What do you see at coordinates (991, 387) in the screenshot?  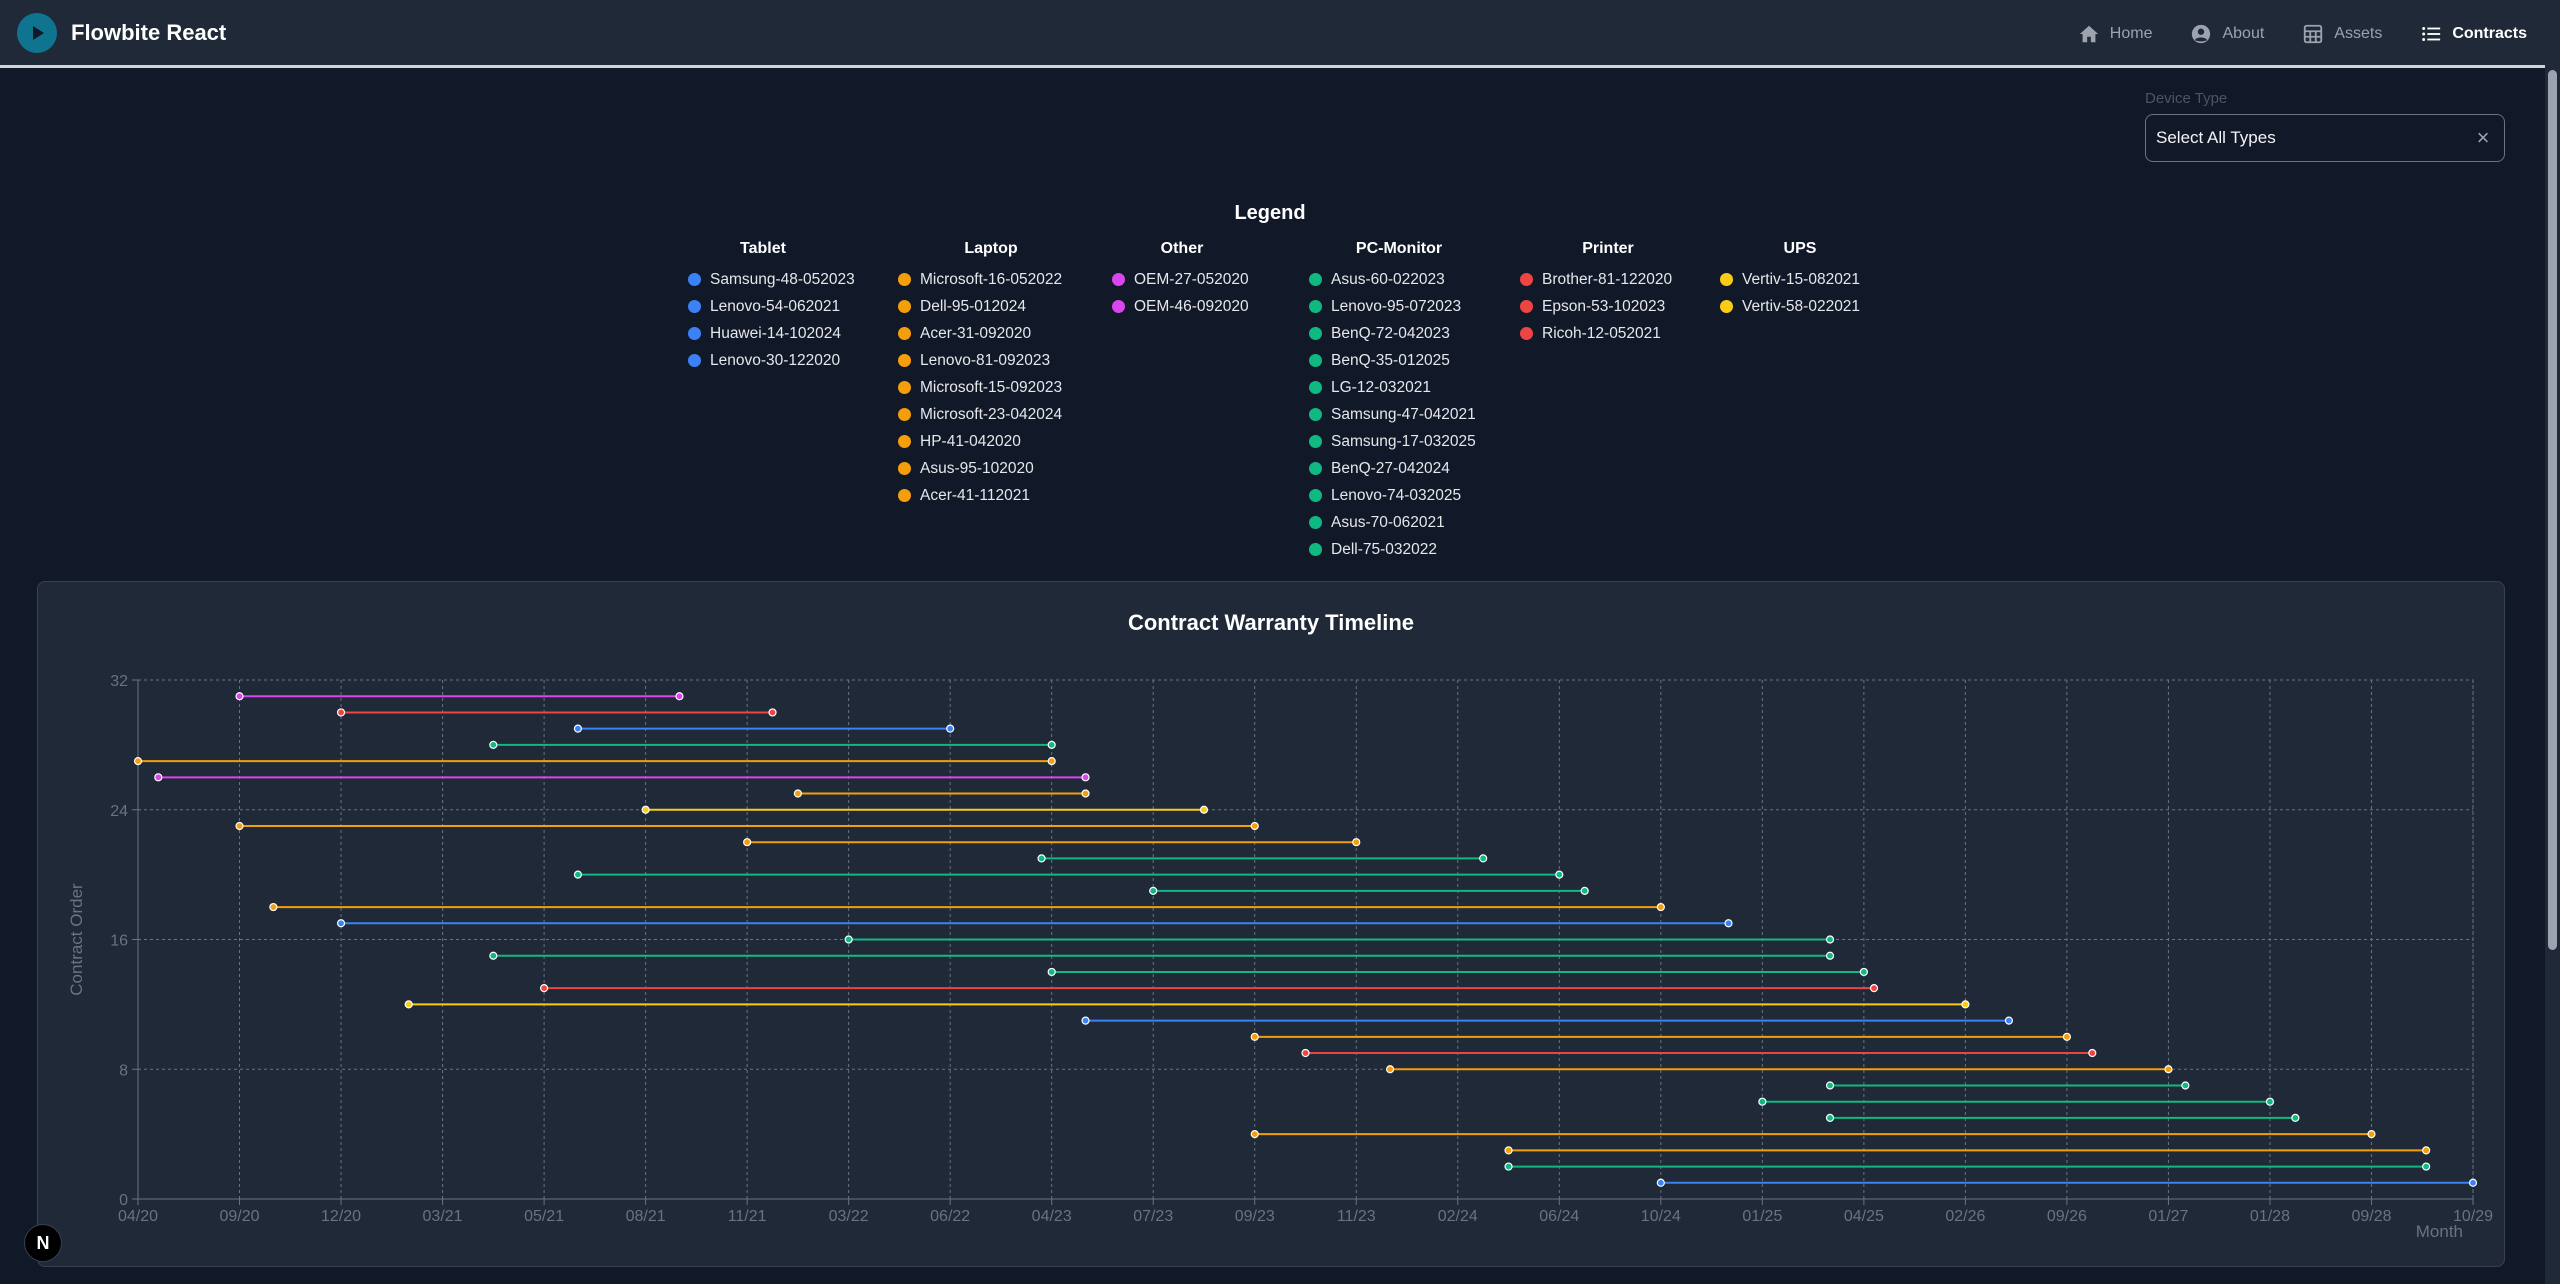 I see `legend-item: Microsoft-15-092023` at bounding box center [991, 387].